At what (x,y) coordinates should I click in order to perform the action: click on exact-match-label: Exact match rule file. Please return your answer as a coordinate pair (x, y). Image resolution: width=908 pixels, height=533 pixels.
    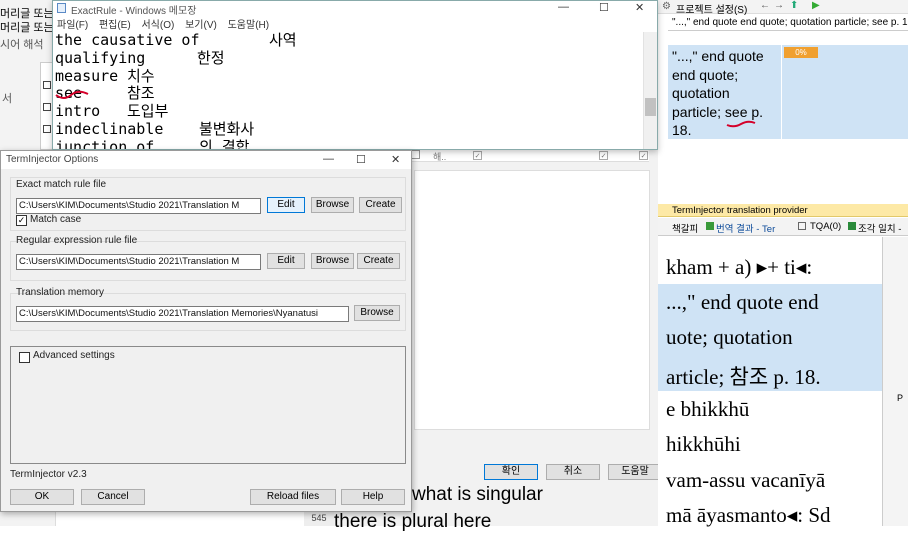
    Looking at the image, I should click on (61, 184).